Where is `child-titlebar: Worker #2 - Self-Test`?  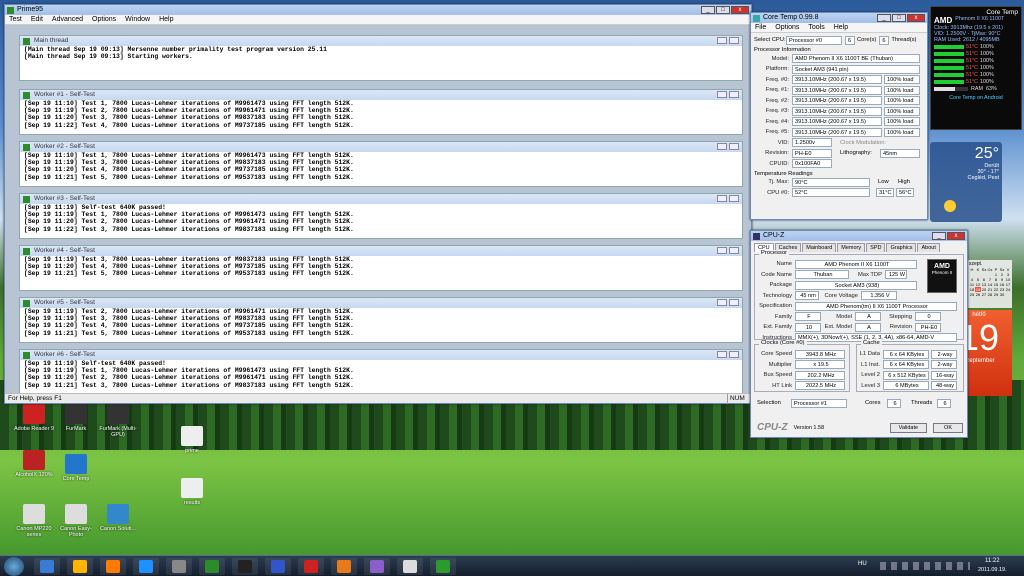 child-titlebar: Worker #2 - Self-Test is located at coordinates (381, 147).